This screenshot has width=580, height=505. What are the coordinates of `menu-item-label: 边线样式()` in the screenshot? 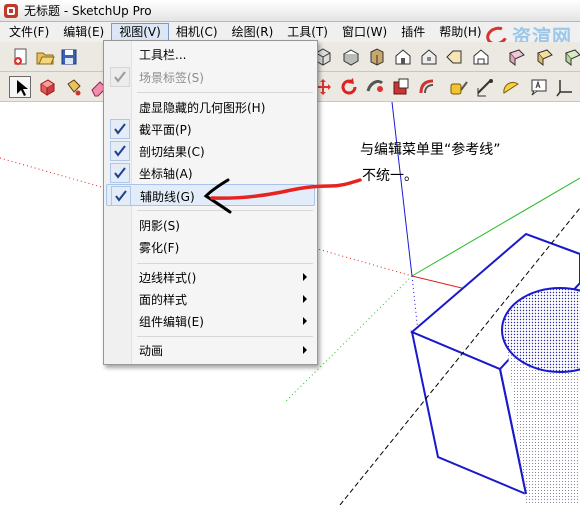 It's located at (168, 278).